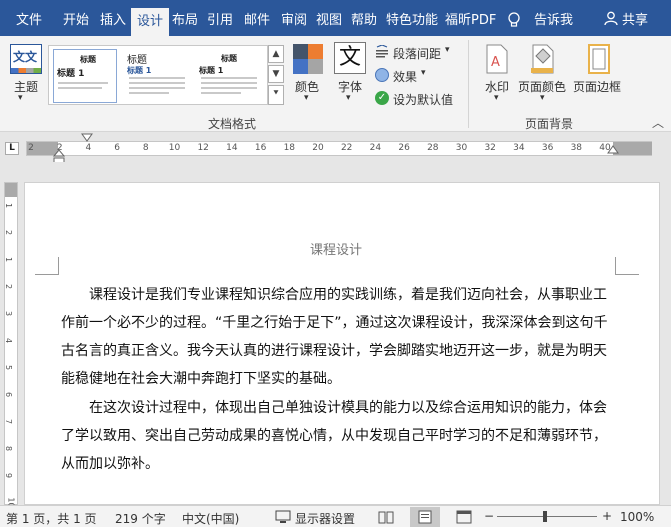  What do you see at coordinates (336, 250) in the screenshot?
I see `page-header: 课程设计` at bounding box center [336, 250].